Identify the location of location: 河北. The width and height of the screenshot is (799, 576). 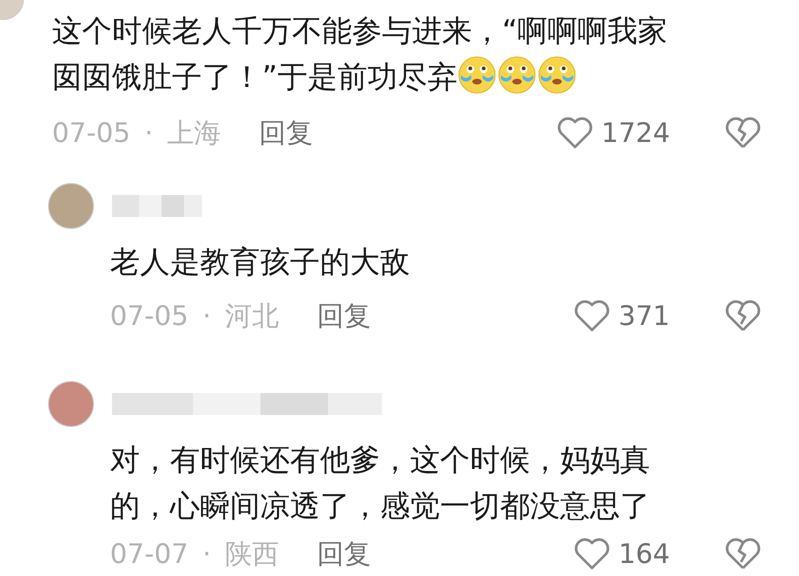
(252, 317).